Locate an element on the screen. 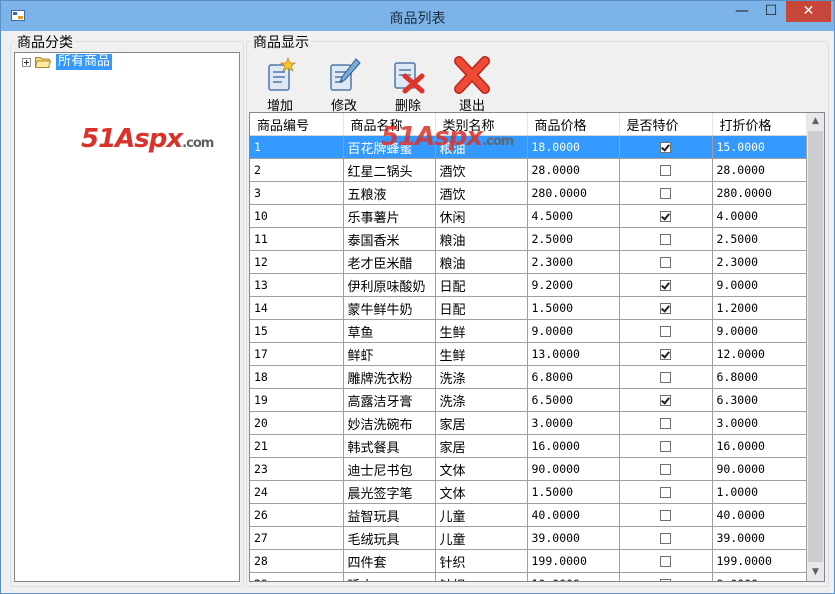 Image resolution: width=835 pixels, height=594 pixels. table-row: 20 妙洁洗碗布 家居 3.0000 3.0000 is located at coordinates (528, 423).